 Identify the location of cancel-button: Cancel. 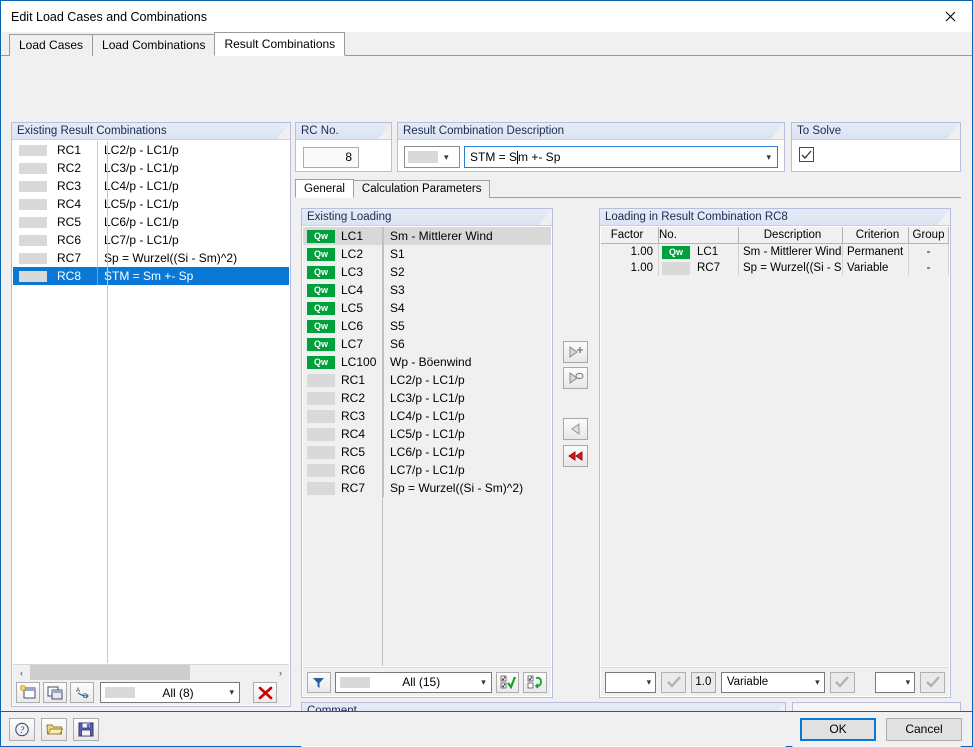
(924, 729).